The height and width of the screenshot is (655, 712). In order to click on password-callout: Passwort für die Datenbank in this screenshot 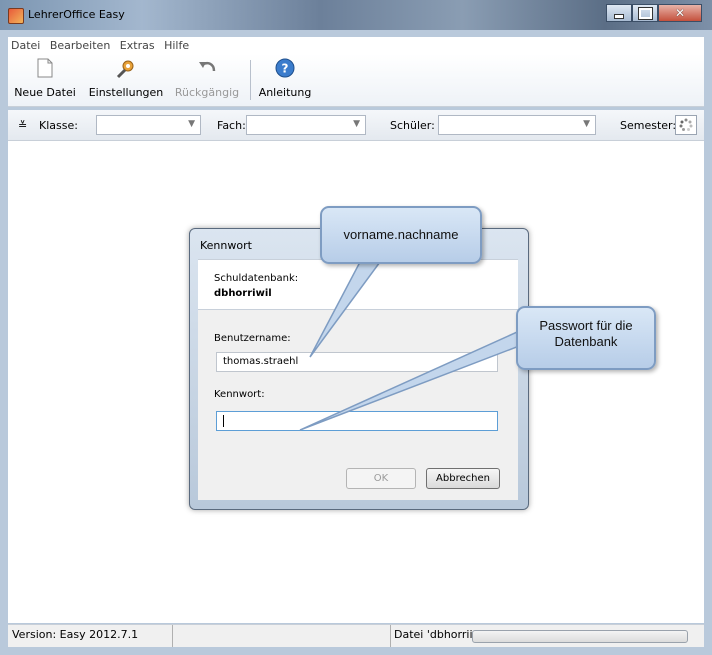, I will do `click(586, 338)`.